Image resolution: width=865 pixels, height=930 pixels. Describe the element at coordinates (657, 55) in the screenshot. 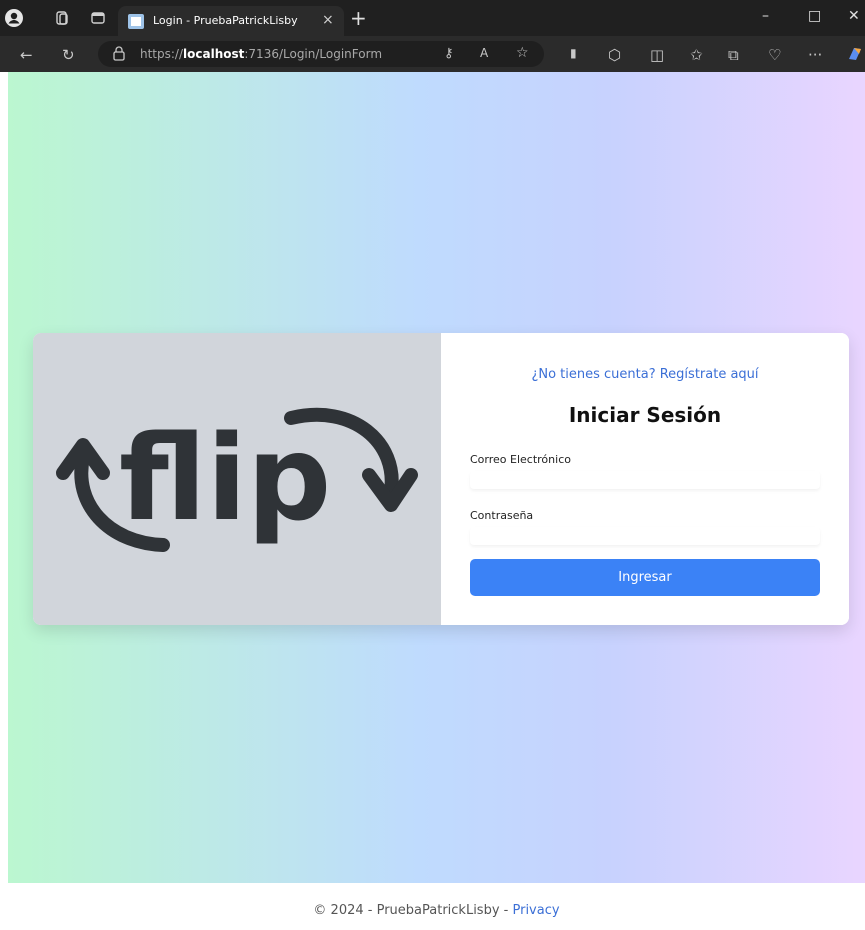

I see `split-screen-icon: ◫` at that location.